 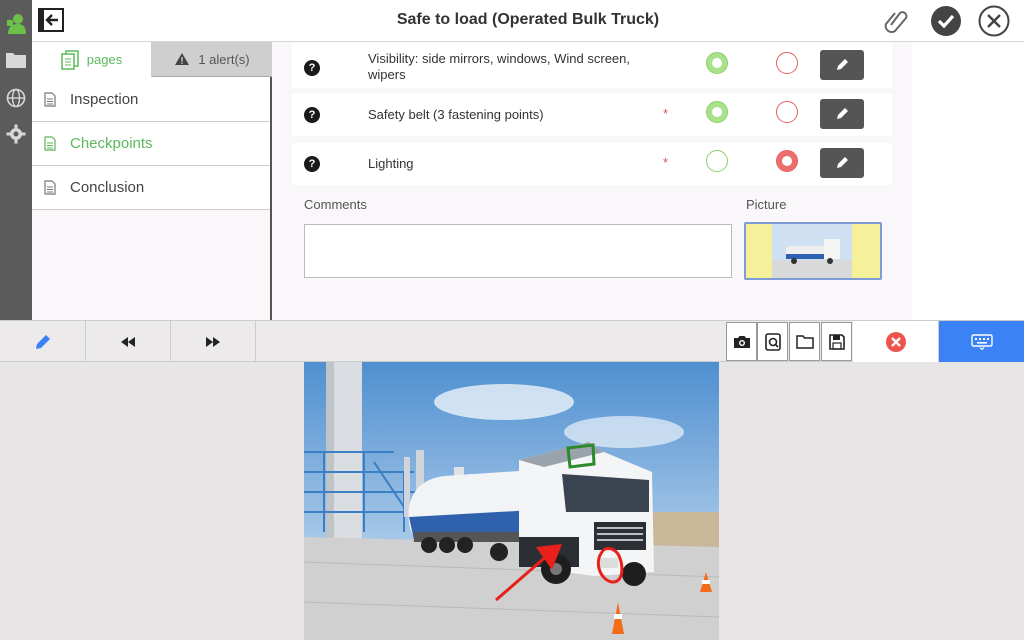 I want to click on nav-item-checkpoints: Checkpoints, so click(x=151, y=144).